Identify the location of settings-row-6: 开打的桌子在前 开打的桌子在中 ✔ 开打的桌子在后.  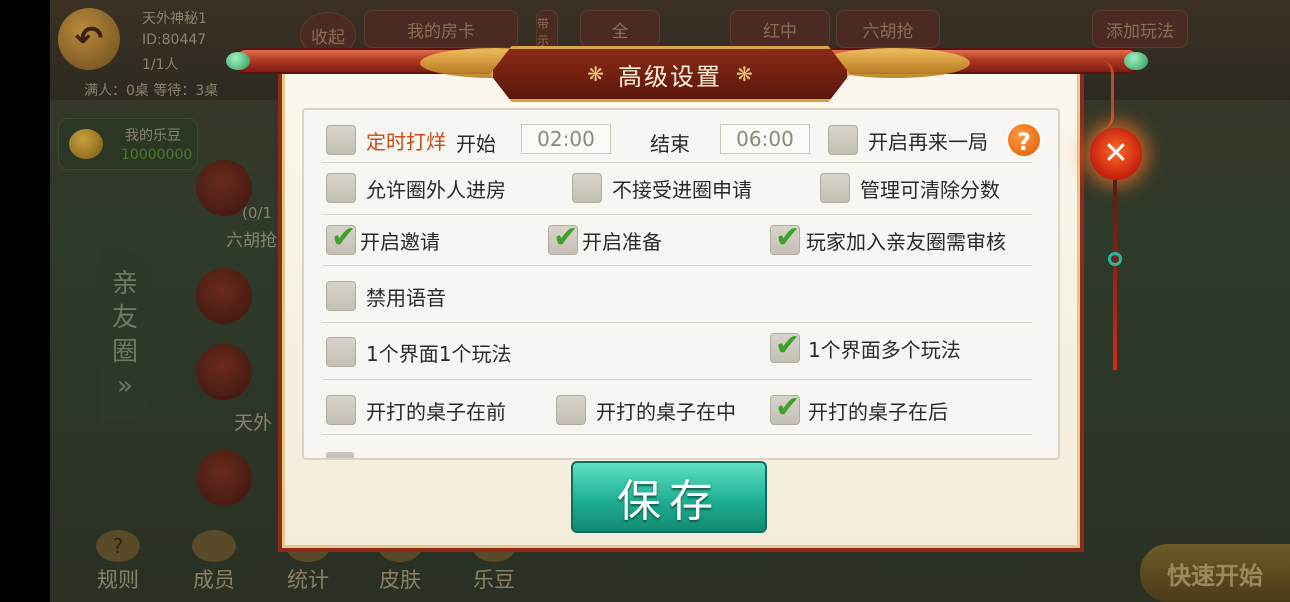
(679, 409).